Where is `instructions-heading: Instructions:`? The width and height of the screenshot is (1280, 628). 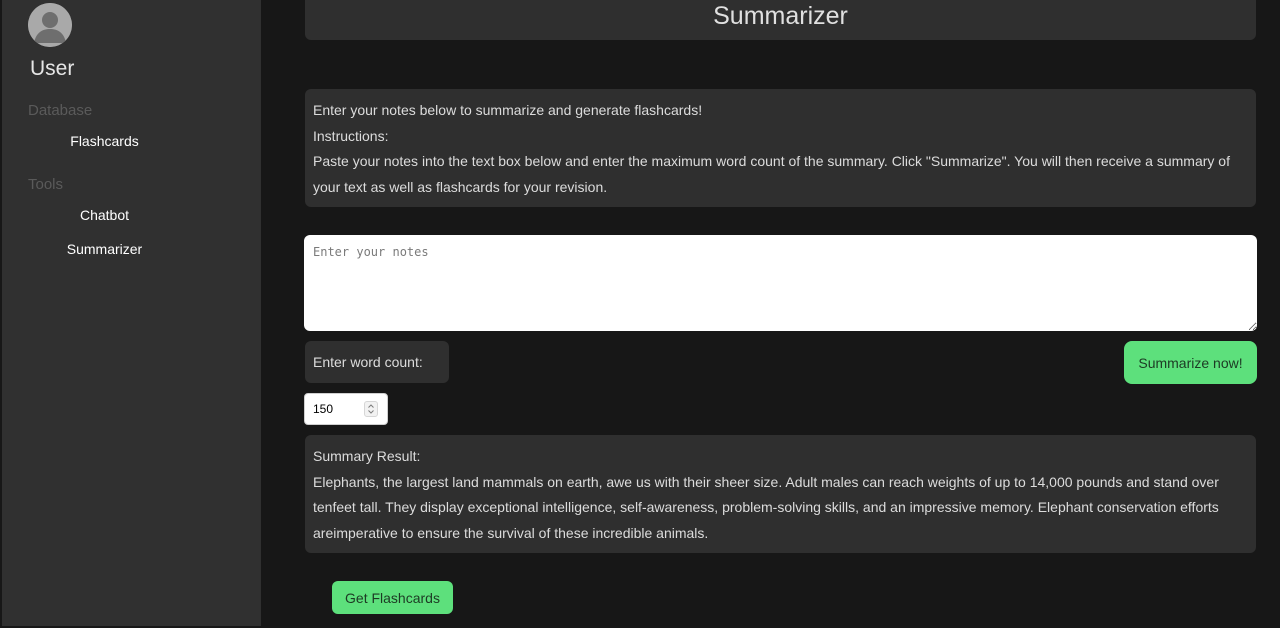
instructions-heading: Instructions: is located at coordinates (351, 135).